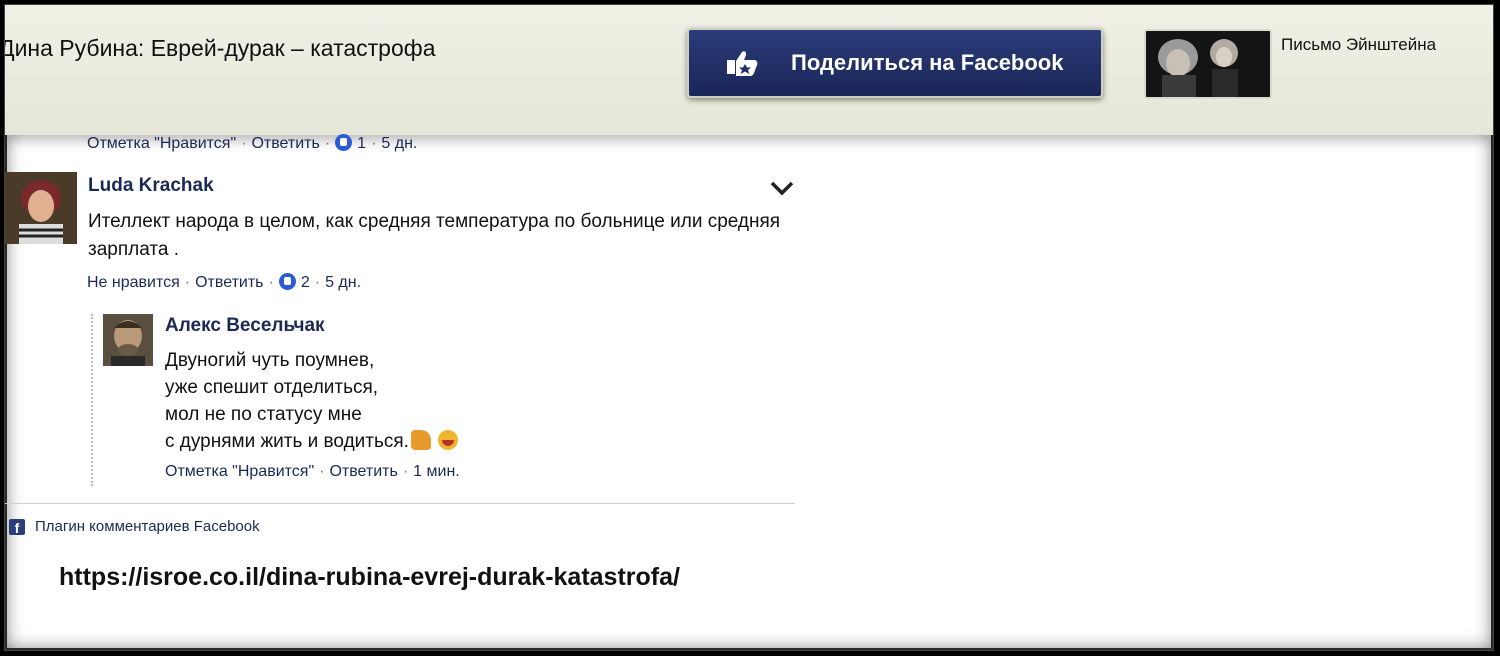  What do you see at coordinates (400, 503) in the screenshot?
I see `divider` at bounding box center [400, 503].